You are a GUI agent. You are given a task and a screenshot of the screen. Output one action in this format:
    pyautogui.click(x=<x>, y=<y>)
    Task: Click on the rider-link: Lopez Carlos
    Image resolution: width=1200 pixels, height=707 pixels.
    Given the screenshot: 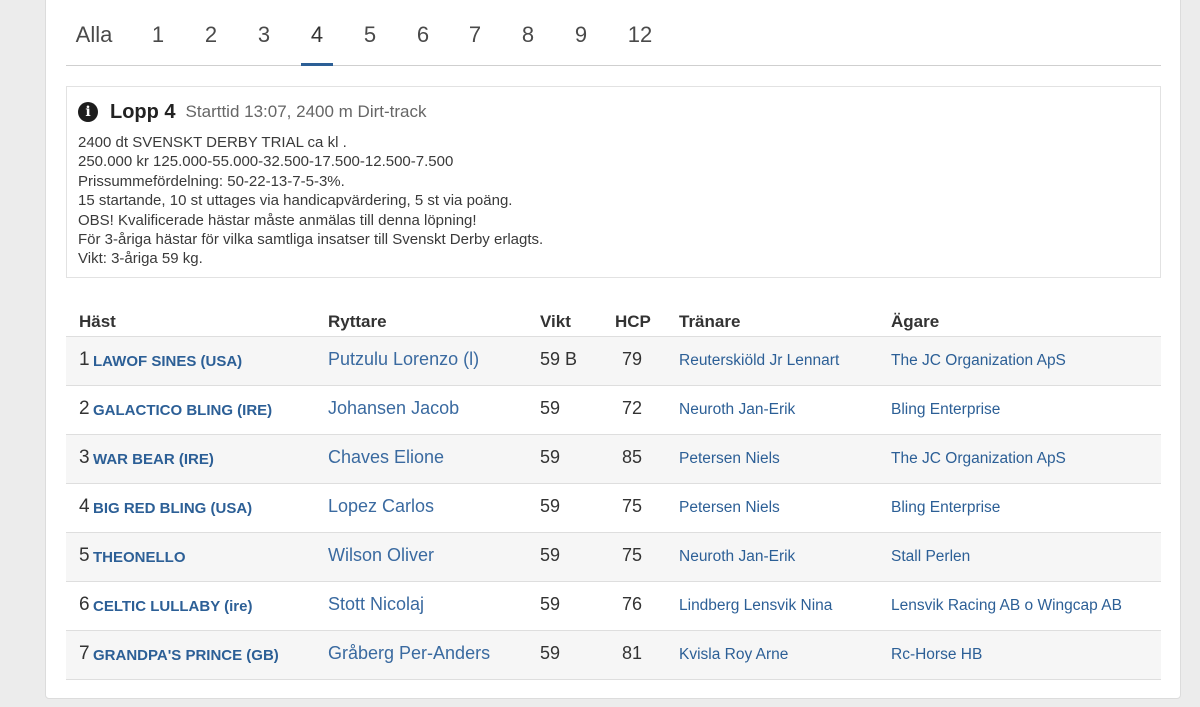 What is the action you would take?
    pyautogui.click(x=381, y=506)
    